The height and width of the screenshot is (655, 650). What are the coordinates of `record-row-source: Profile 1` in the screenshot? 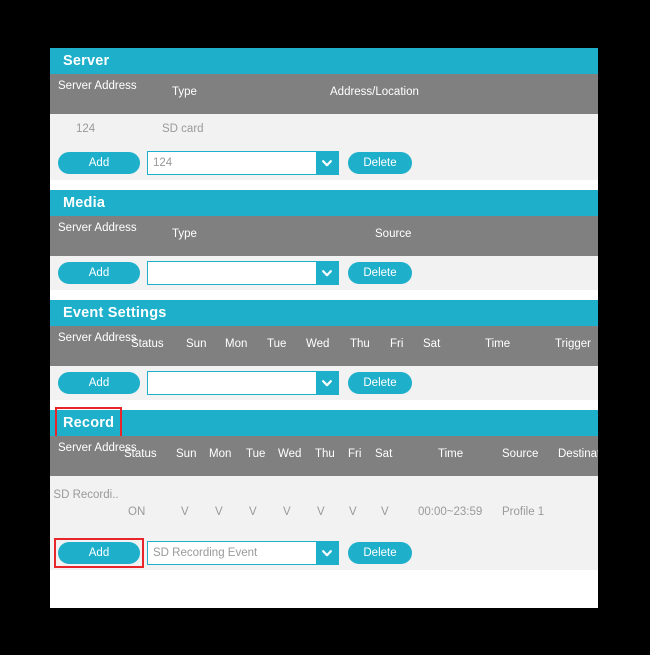 It's located at (523, 512).